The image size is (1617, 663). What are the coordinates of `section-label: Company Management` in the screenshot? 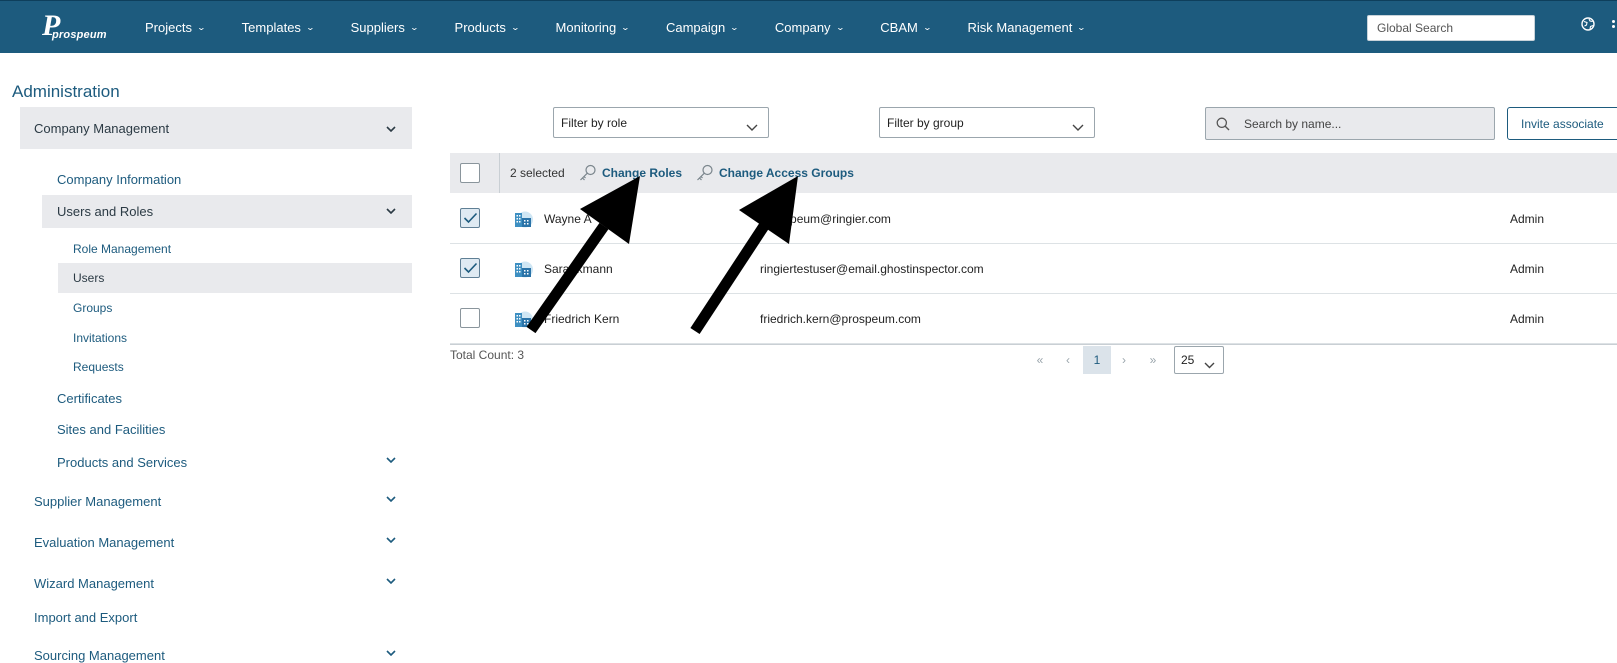 It's located at (102, 128).